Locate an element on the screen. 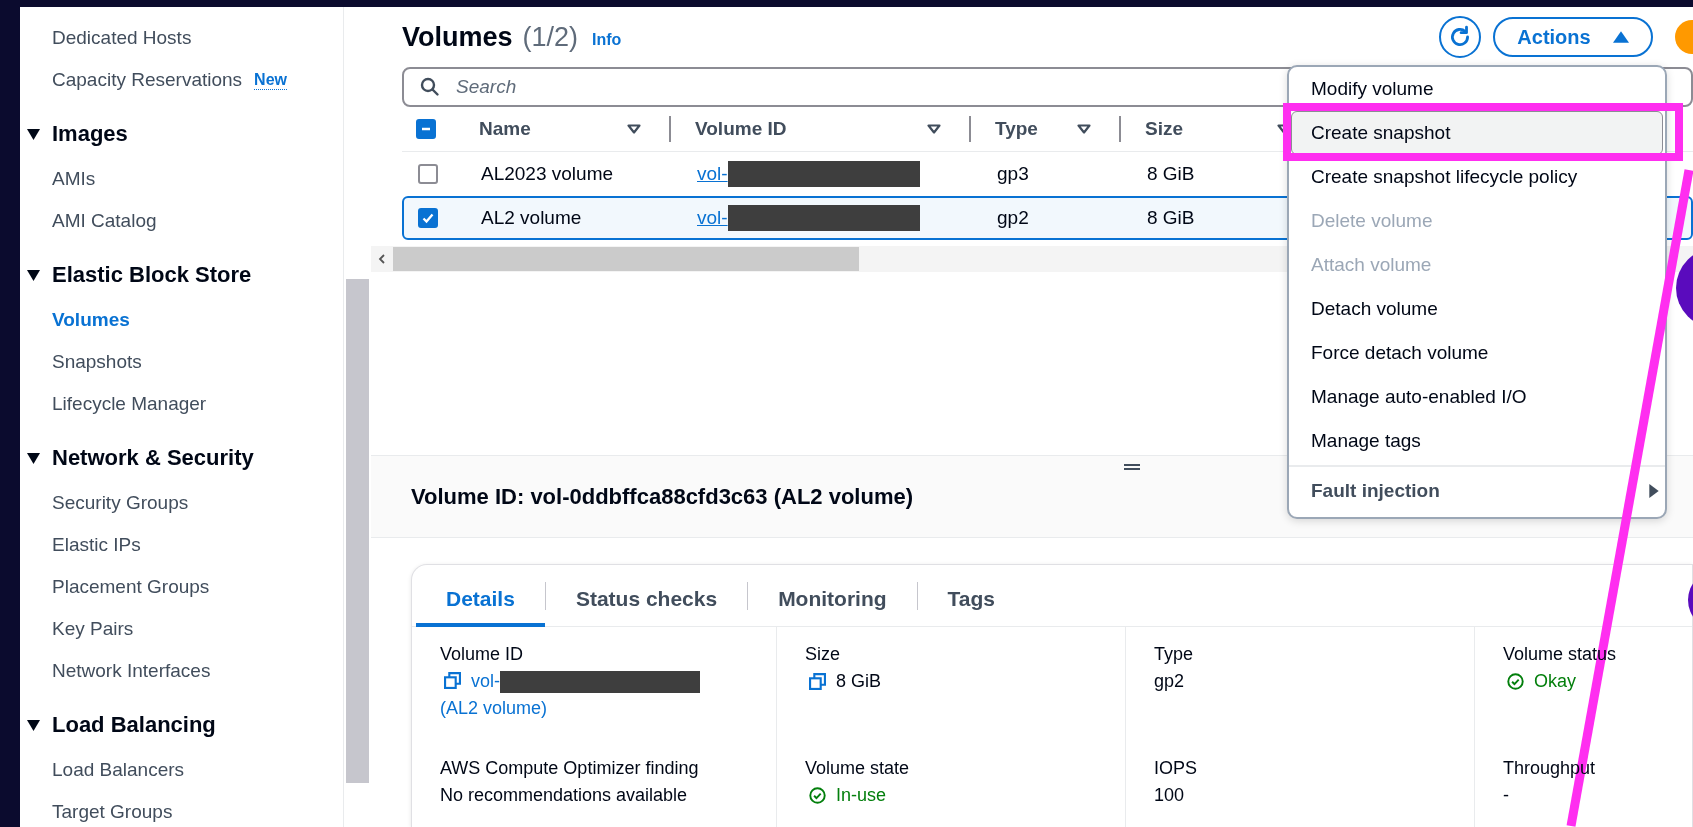 The width and height of the screenshot is (1693, 827). menu-item: Force detach volume is located at coordinates (1477, 353).